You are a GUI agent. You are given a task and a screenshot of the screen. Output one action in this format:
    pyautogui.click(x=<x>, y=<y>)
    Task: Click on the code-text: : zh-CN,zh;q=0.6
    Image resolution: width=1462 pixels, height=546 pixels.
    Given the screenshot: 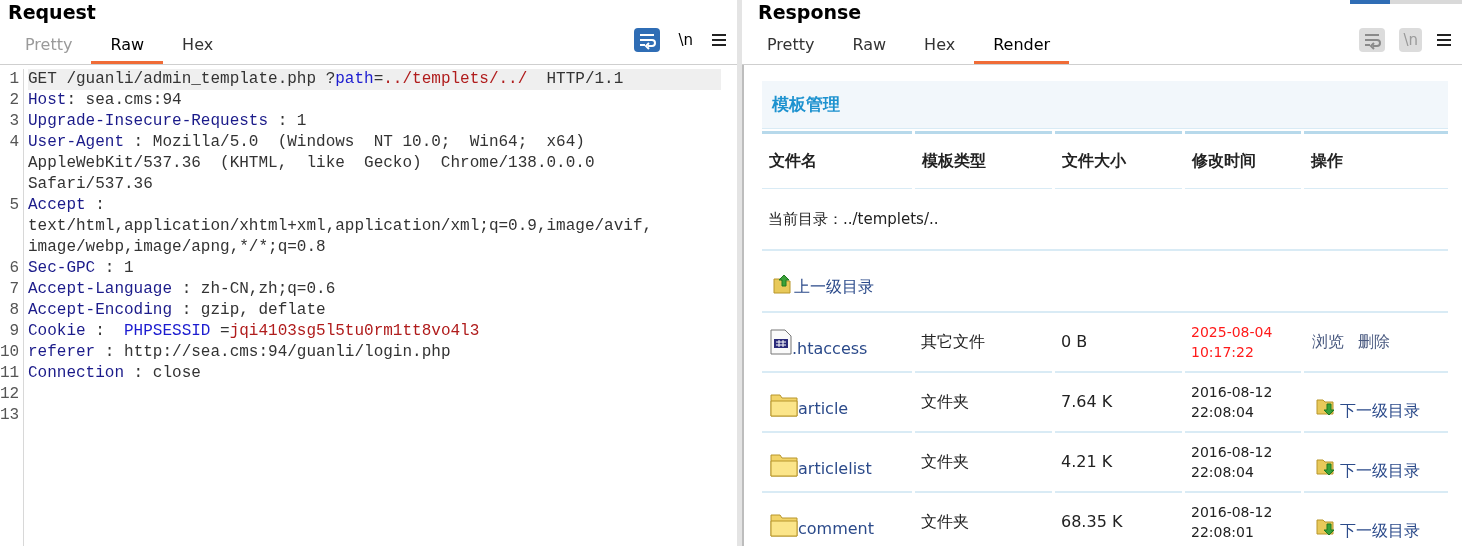 What is the action you would take?
    pyautogui.click(x=258, y=289)
    